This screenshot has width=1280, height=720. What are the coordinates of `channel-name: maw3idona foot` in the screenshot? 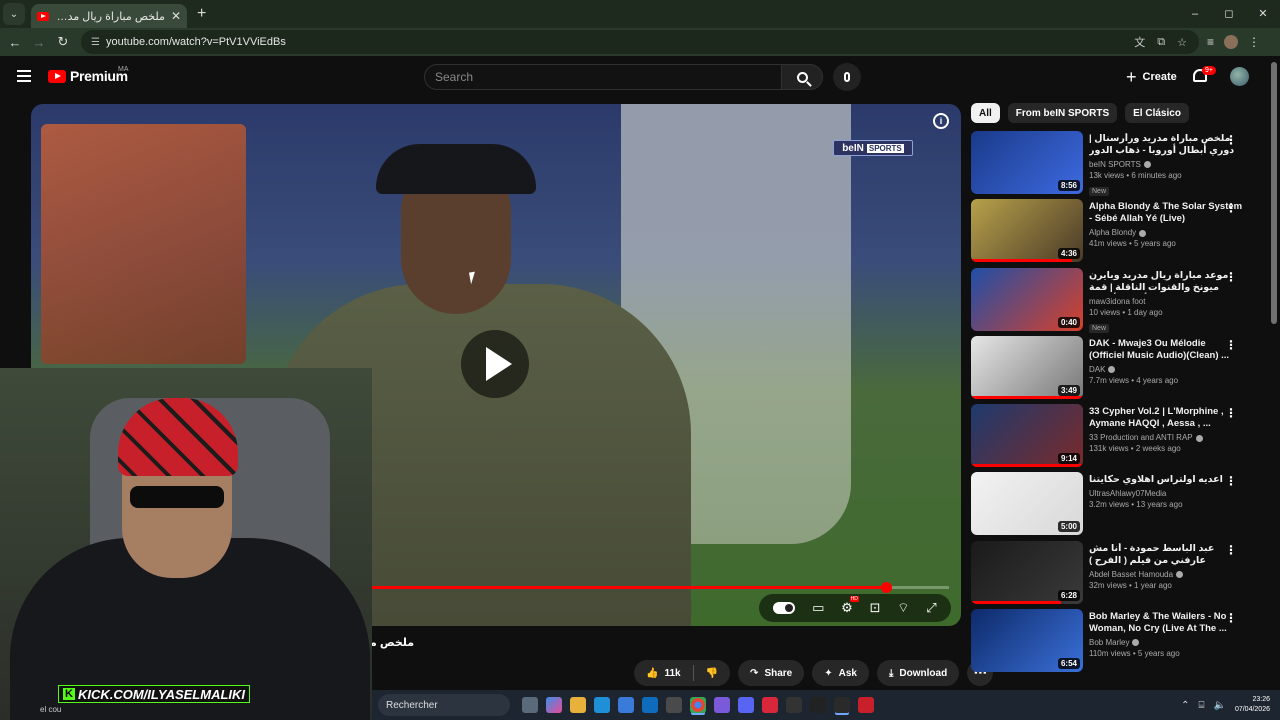 It's located at (1166, 301).